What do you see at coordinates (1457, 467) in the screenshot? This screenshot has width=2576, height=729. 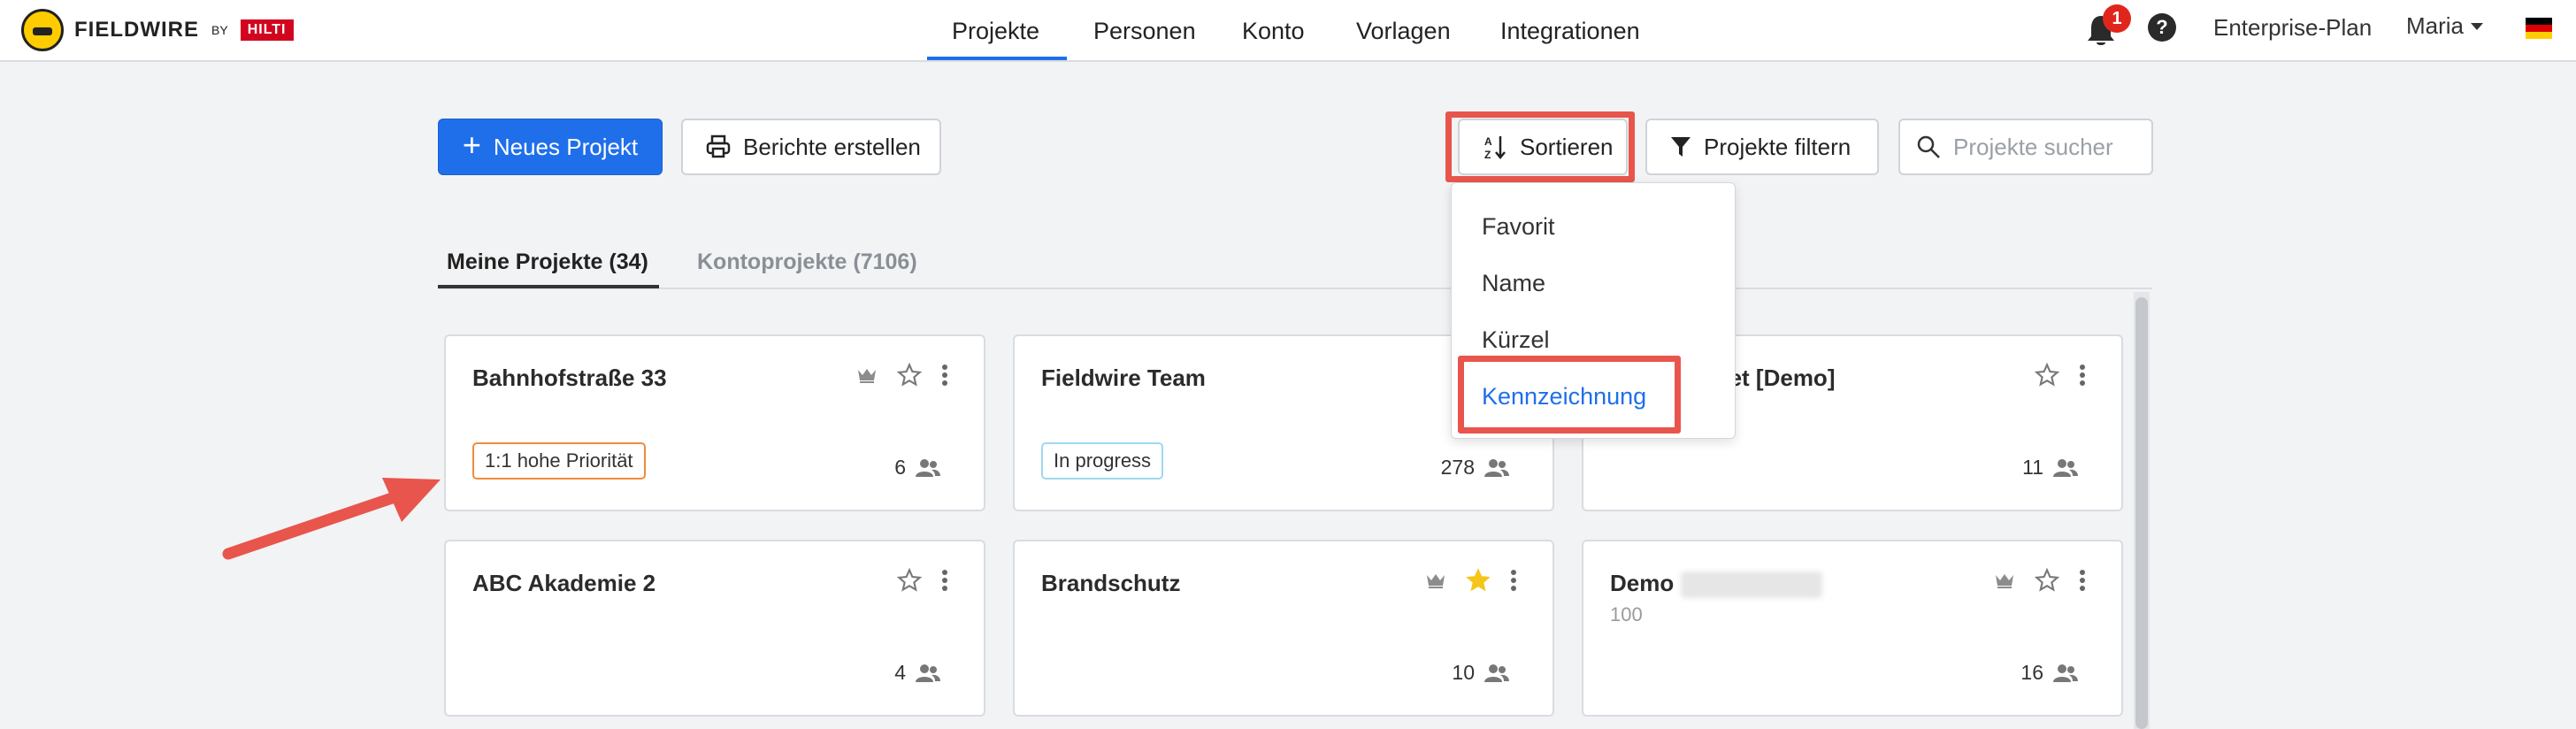 I see `member-count-value: 278` at bounding box center [1457, 467].